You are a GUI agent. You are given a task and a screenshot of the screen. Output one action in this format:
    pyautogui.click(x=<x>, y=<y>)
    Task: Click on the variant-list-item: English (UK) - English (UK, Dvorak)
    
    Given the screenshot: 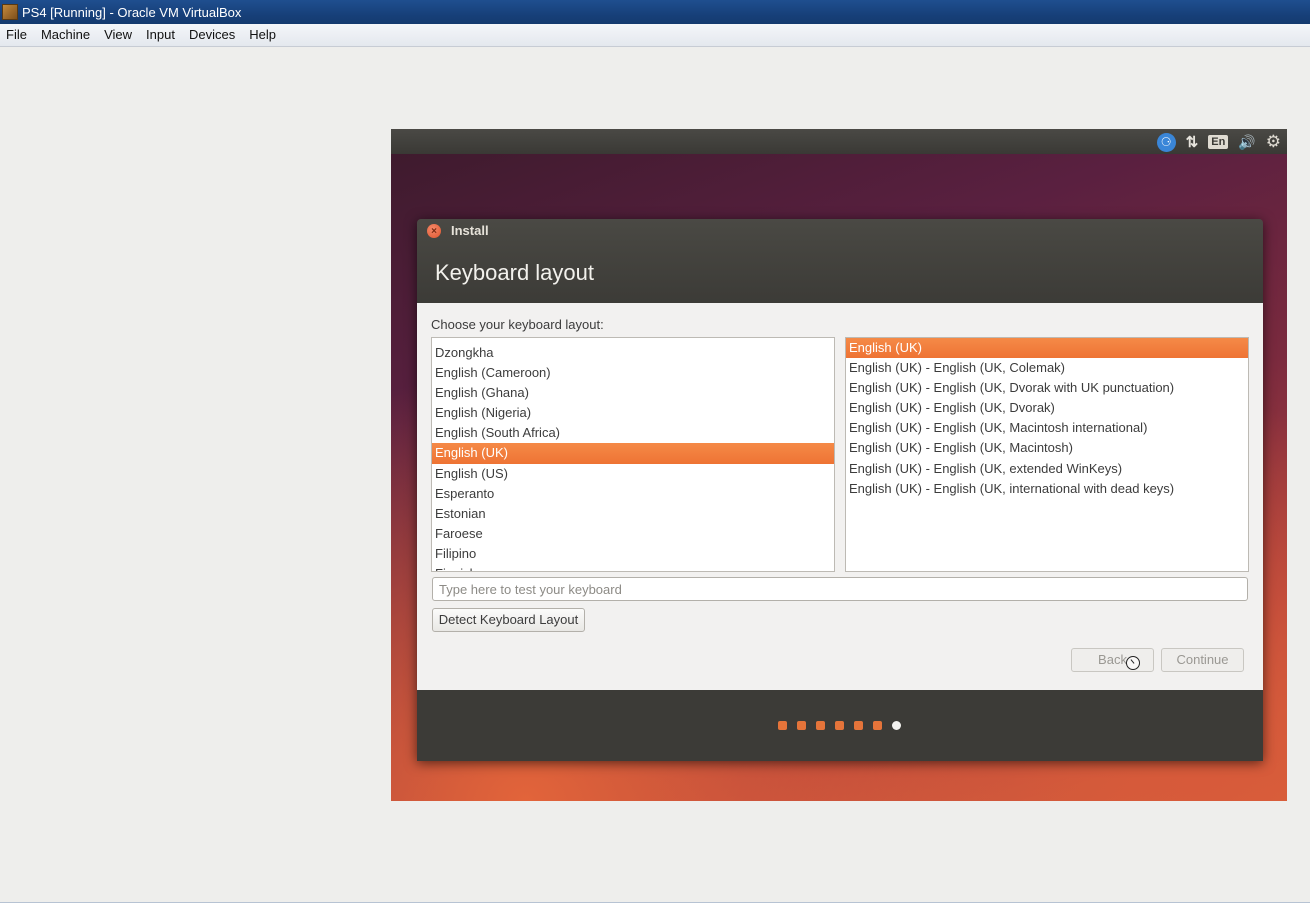 What is the action you would take?
    pyautogui.click(x=1047, y=408)
    